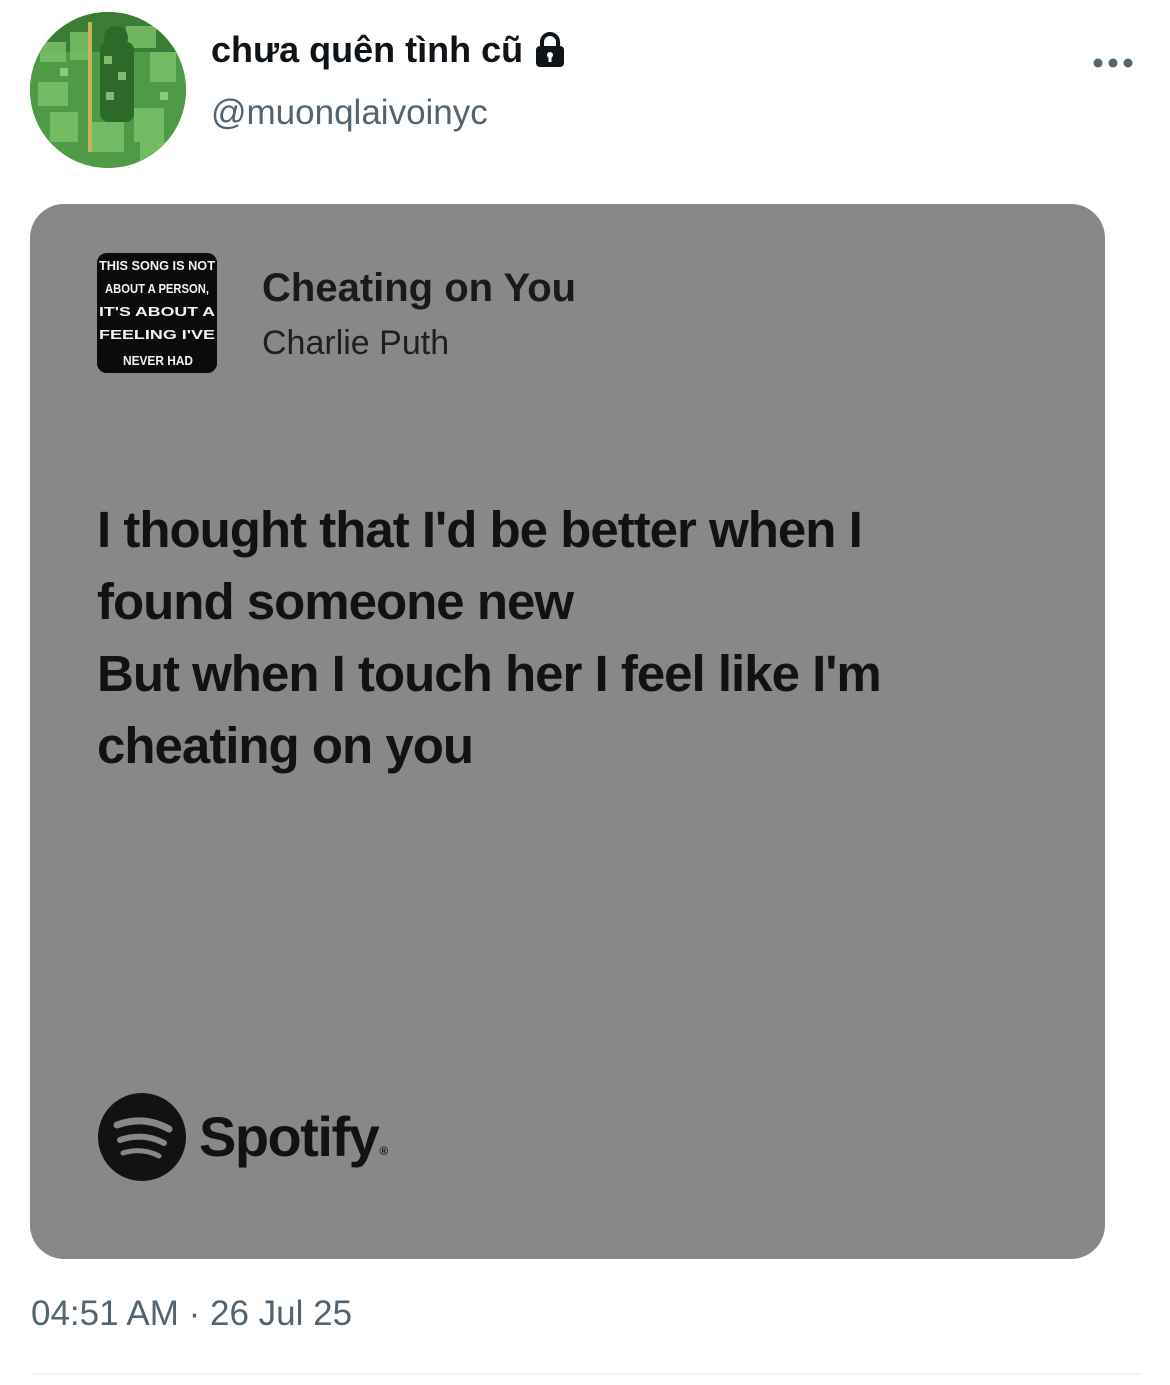 The image size is (1170, 1385). What do you see at coordinates (585, 1374) in the screenshot?
I see `divider` at bounding box center [585, 1374].